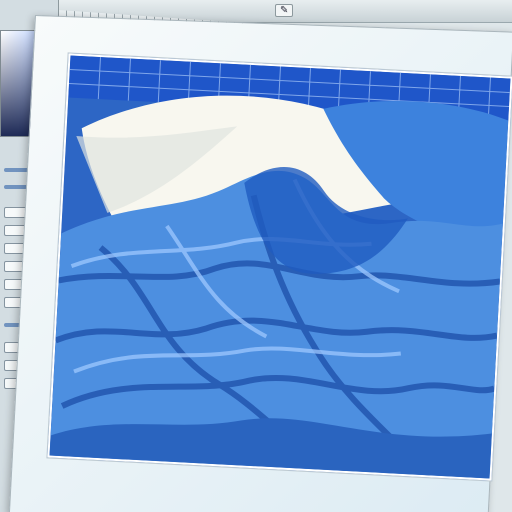 This screenshot has width=512, height=512. What do you see at coordinates (284, 10) in the screenshot?
I see `document-tab: ✎` at bounding box center [284, 10].